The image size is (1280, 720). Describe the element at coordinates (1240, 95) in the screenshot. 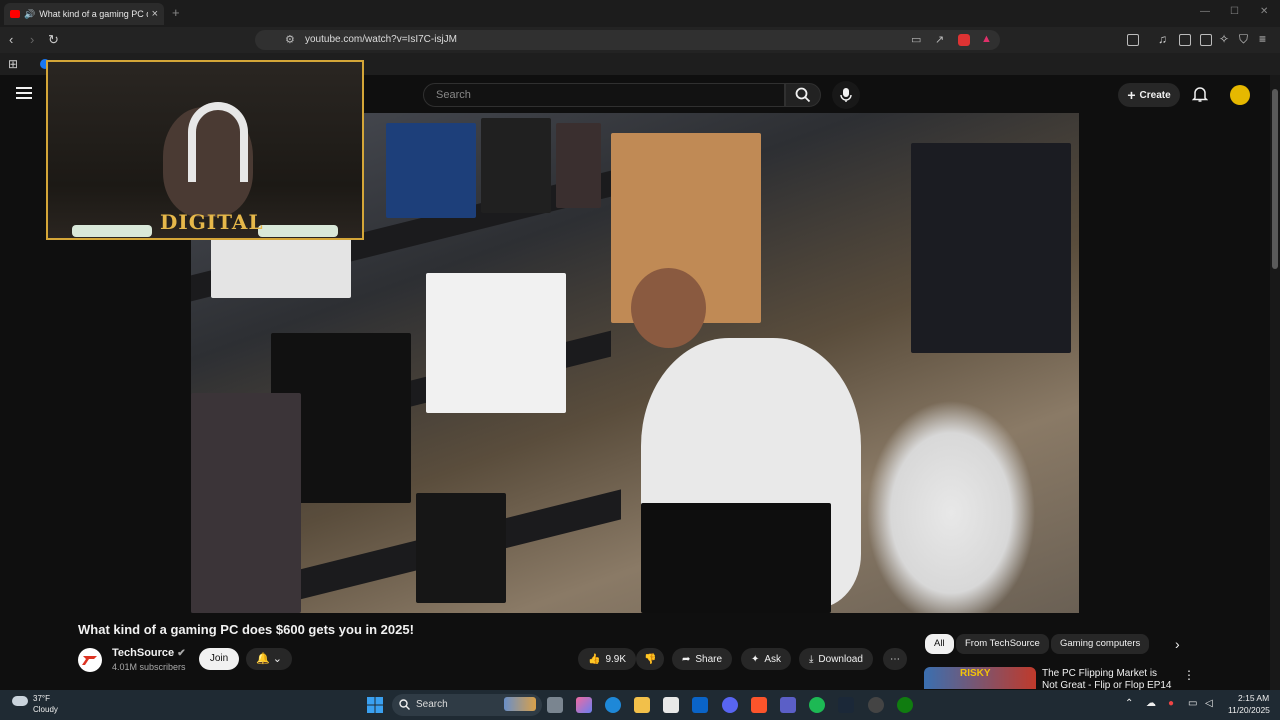

I see `account-avatar` at that location.